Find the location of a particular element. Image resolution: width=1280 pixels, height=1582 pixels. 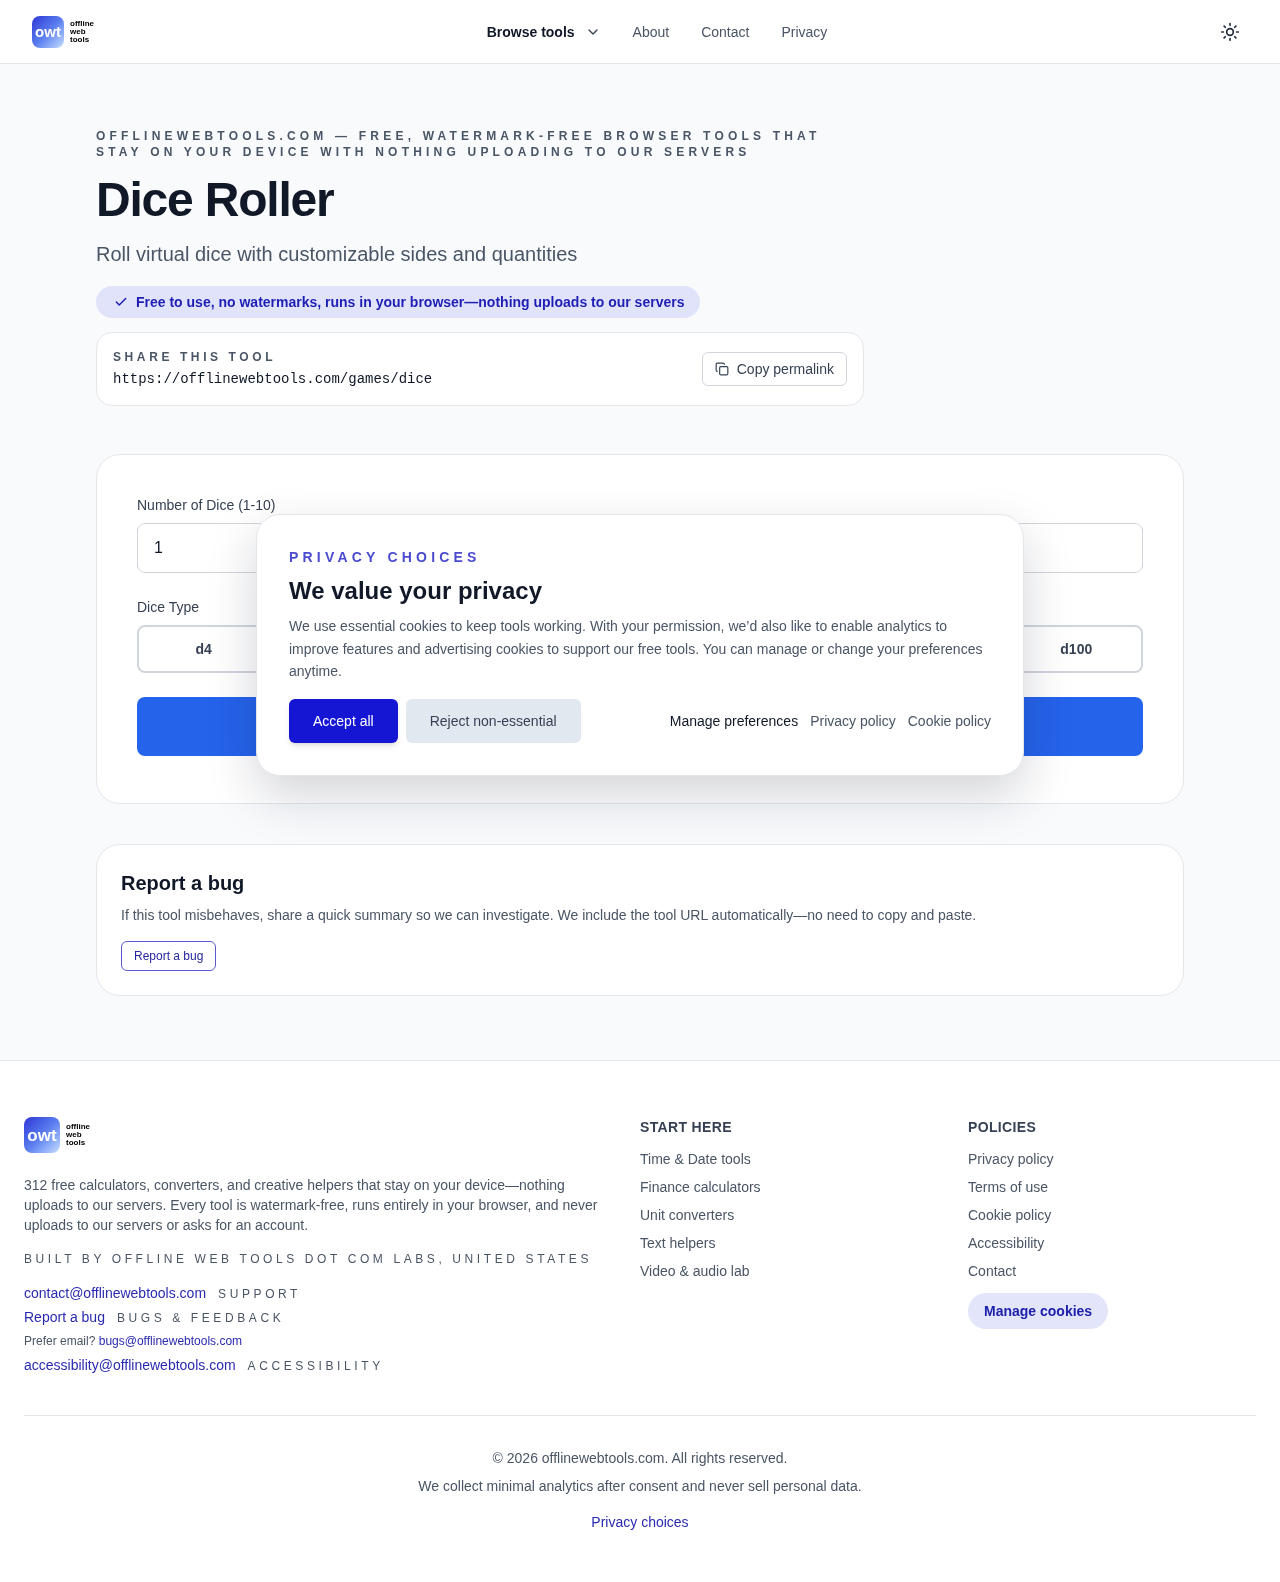

check-icon is located at coordinates (121, 302).